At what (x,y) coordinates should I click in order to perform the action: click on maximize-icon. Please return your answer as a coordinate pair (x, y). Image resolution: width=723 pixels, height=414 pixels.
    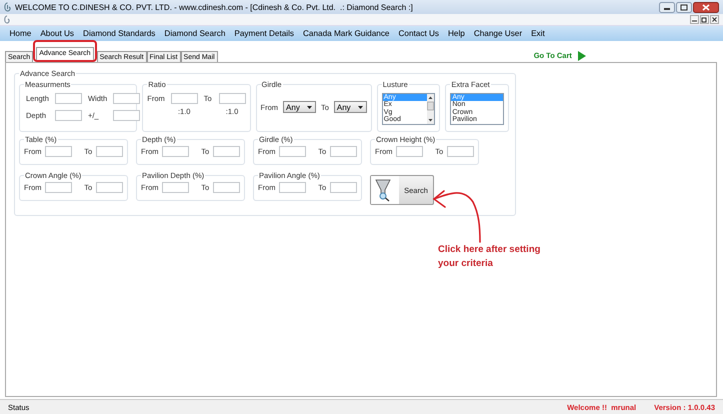
    Looking at the image, I should click on (684, 7).